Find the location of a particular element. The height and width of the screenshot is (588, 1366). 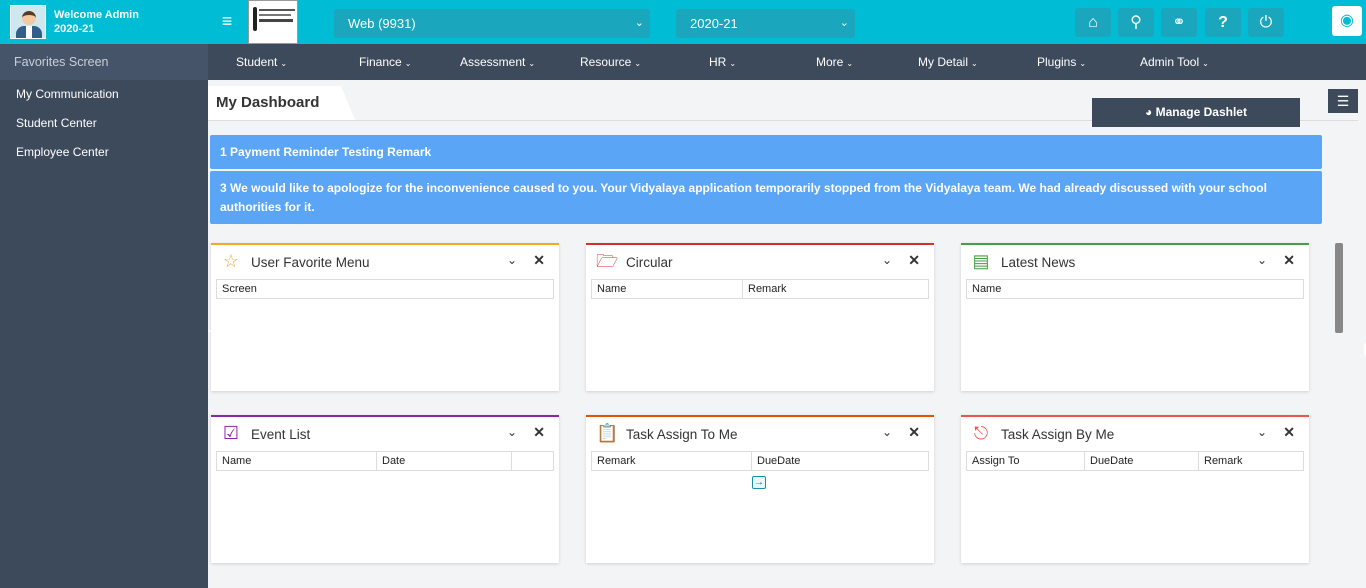

nav-admin-tool: Admin Tool ⌄ is located at coordinates (1174, 62).